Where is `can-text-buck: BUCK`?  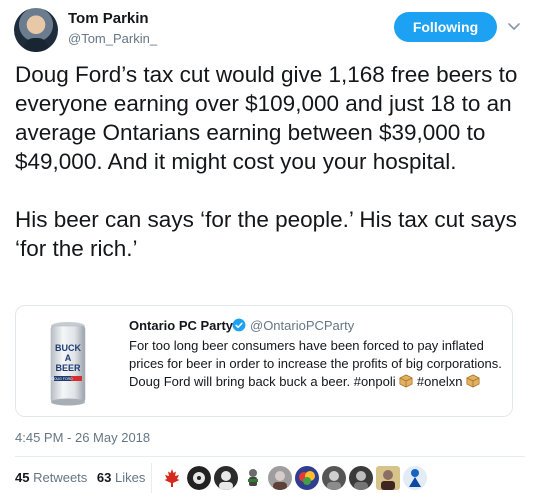 can-text-buck: BUCK is located at coordinates (68, 348).